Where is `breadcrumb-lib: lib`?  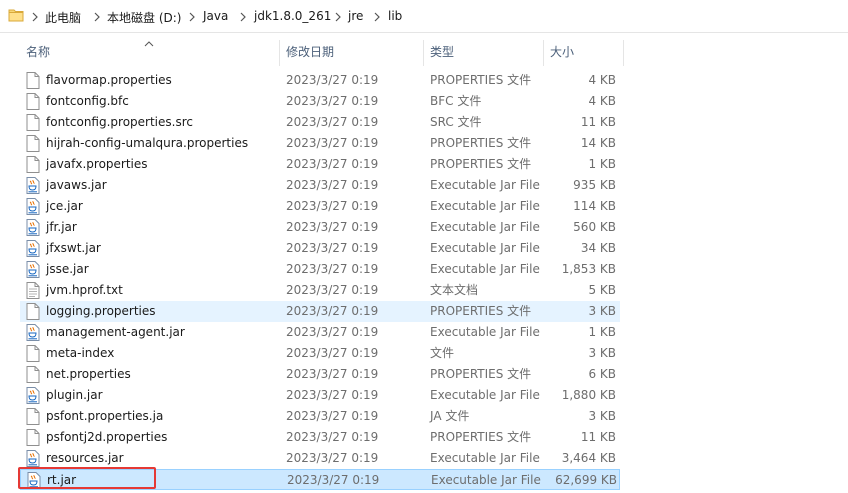 breadcrumb-lib: lib is located at coordinates (395, 16).